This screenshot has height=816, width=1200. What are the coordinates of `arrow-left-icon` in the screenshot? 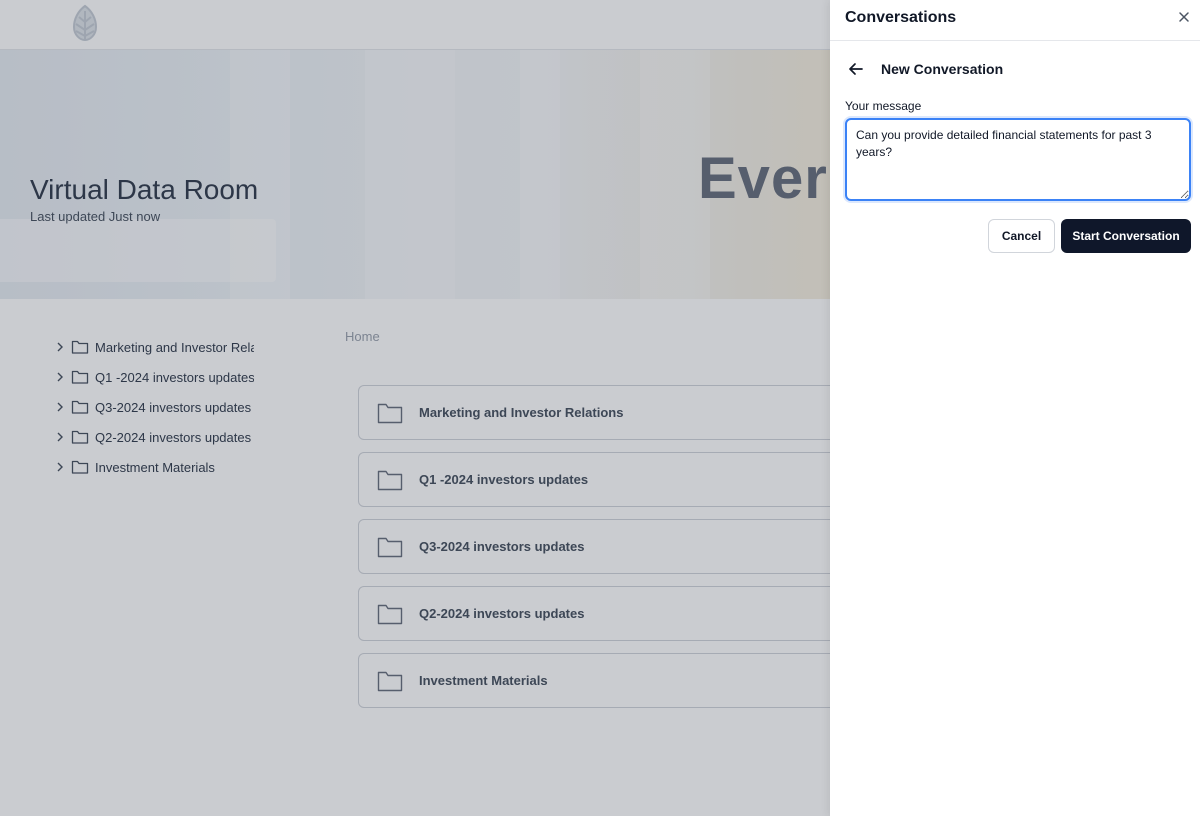 It's located at (856, 69).